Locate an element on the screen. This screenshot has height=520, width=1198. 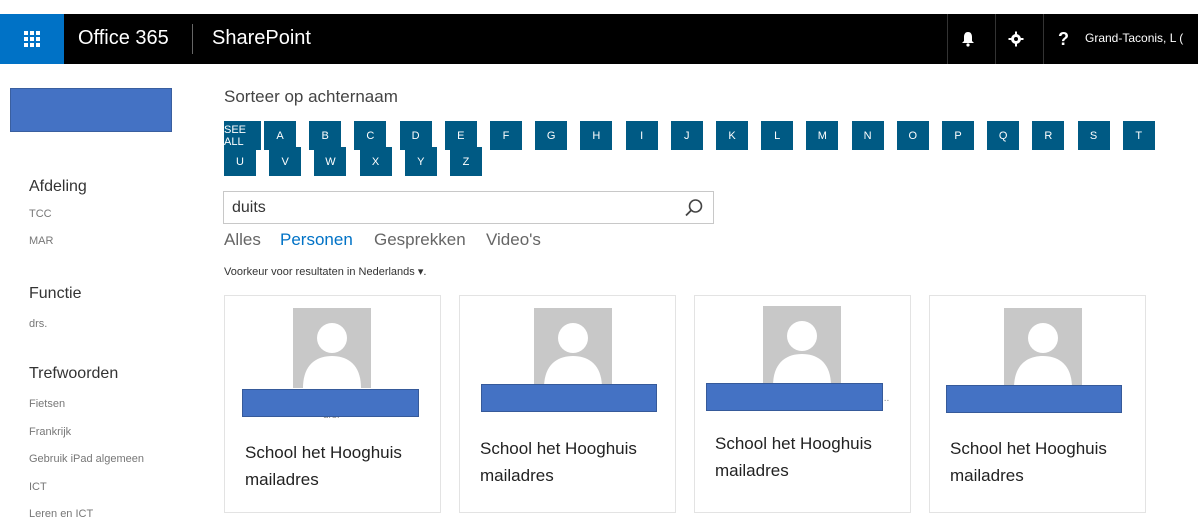
app-title: SharePoint is located at coordinates (261, 38).